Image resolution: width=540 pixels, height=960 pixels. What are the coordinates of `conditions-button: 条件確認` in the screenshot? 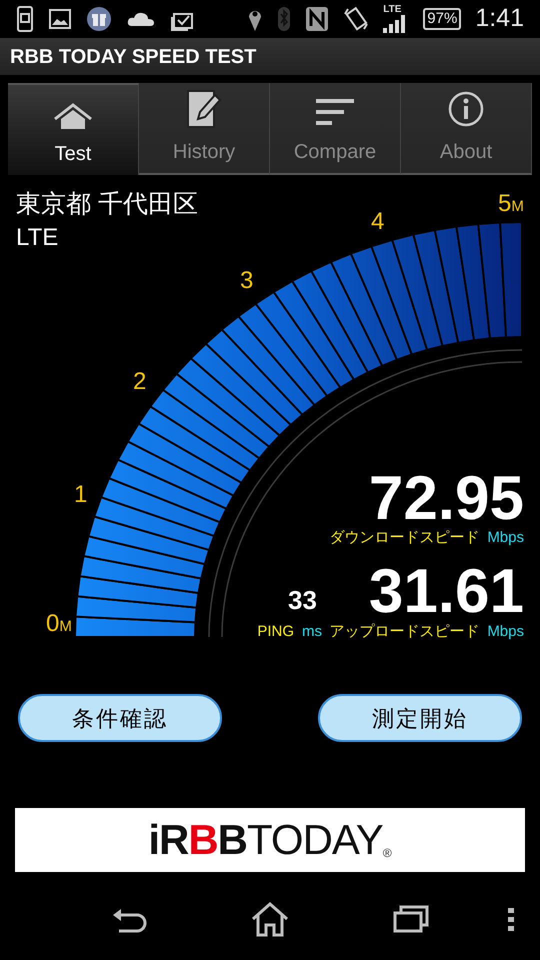 It's located at (120, 718).